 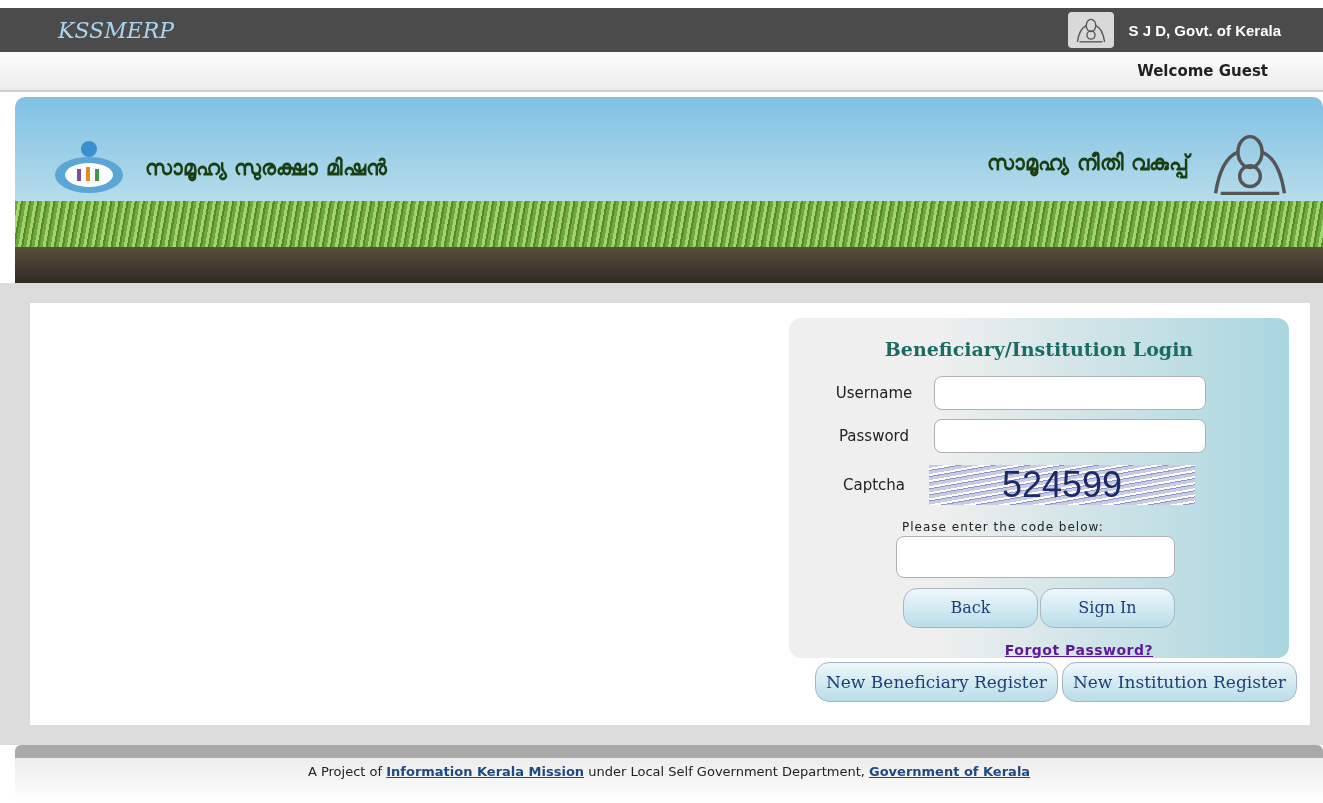 What do you see at coordinates (1070, 435) in the screenshot?
I see `password-field` at bounding box center [1070, 435].